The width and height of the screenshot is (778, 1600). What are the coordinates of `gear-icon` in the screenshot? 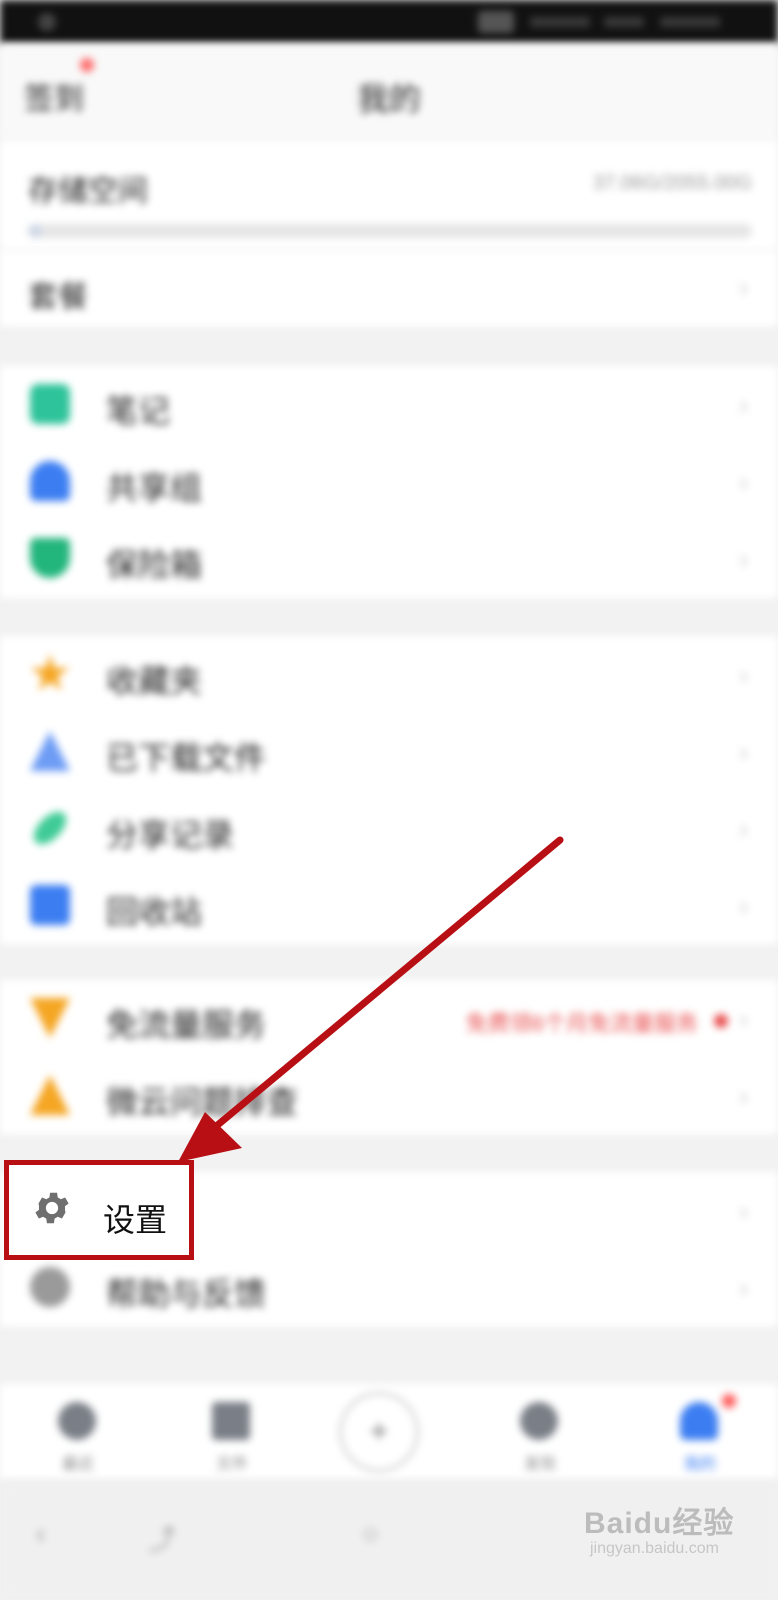 It's located at (52, 1208).